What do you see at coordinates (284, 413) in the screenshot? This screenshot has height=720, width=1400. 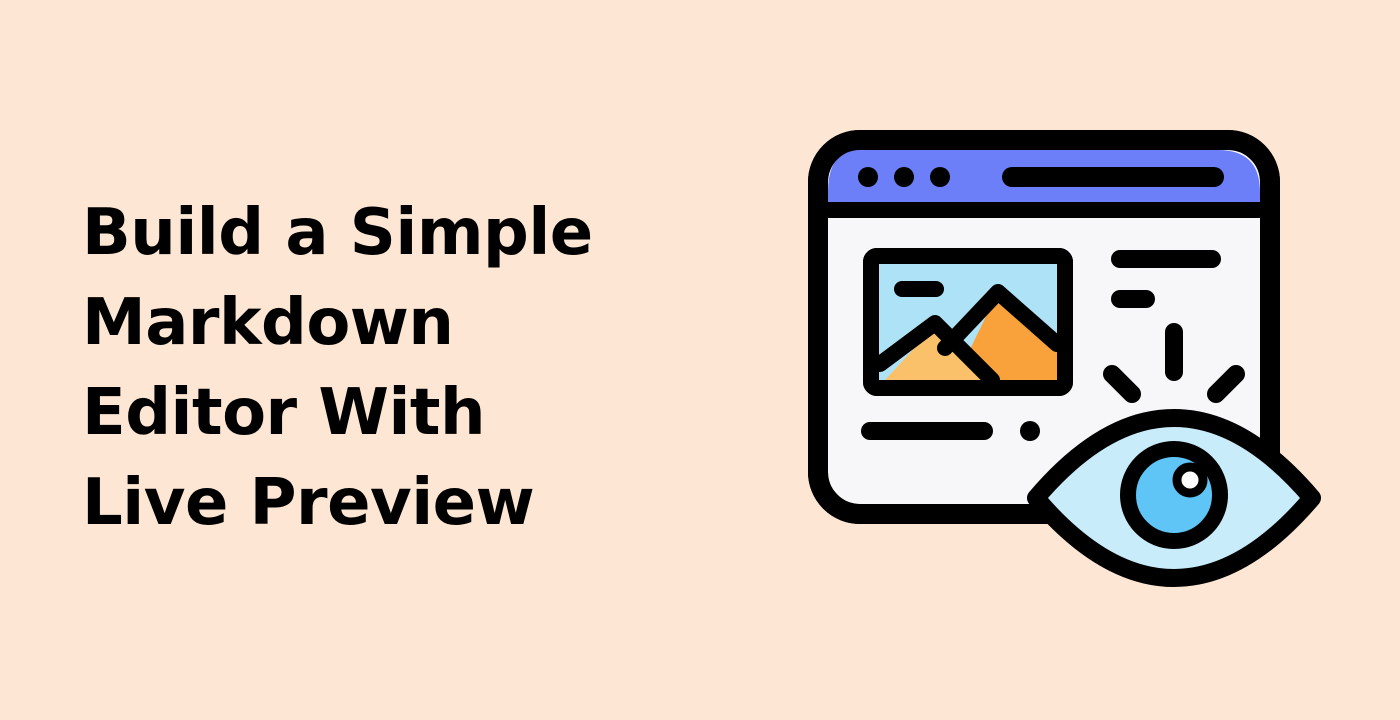 I see `title-line-3: Editor With` at bounding box center [284, 413].